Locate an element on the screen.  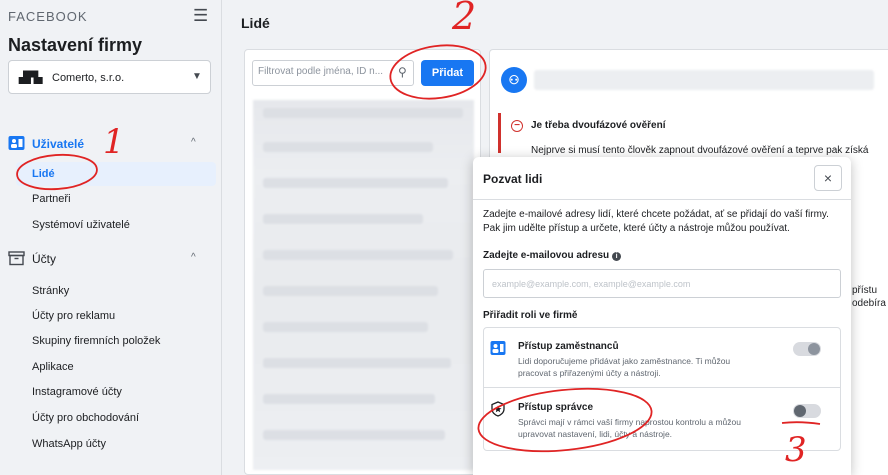
annotation-number: 3 is located at coordinates (796, 450).